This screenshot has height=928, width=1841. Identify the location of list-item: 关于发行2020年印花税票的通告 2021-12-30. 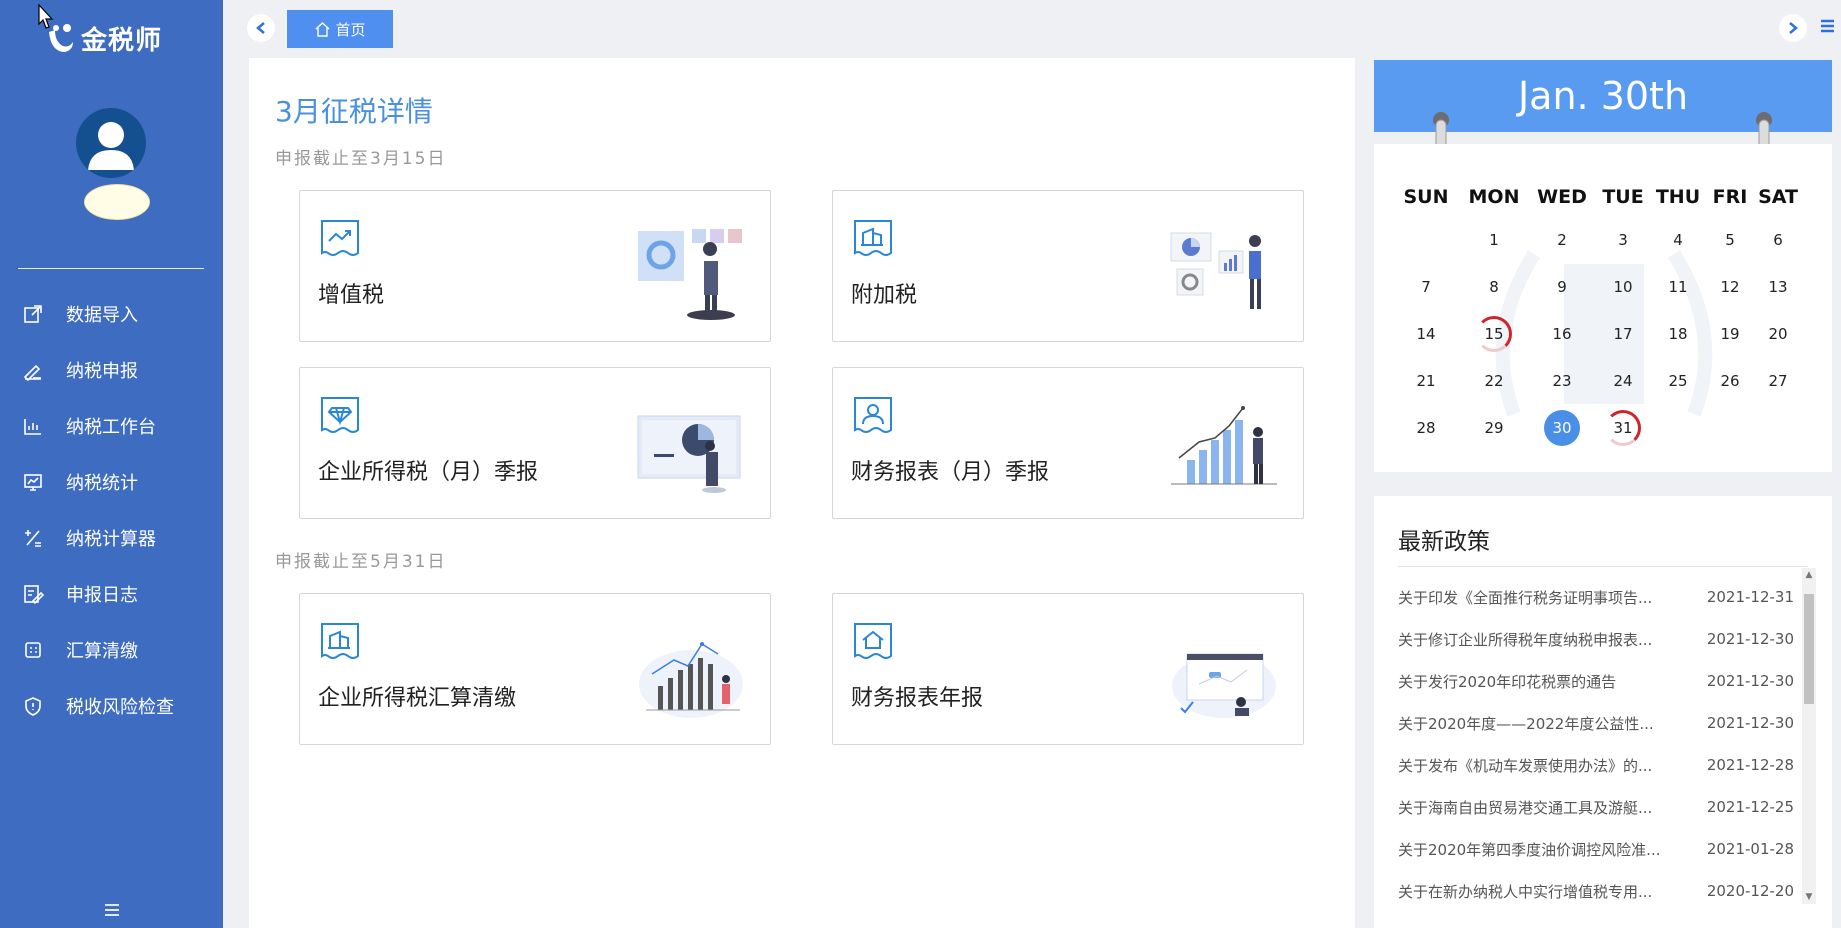
(1596, 681).